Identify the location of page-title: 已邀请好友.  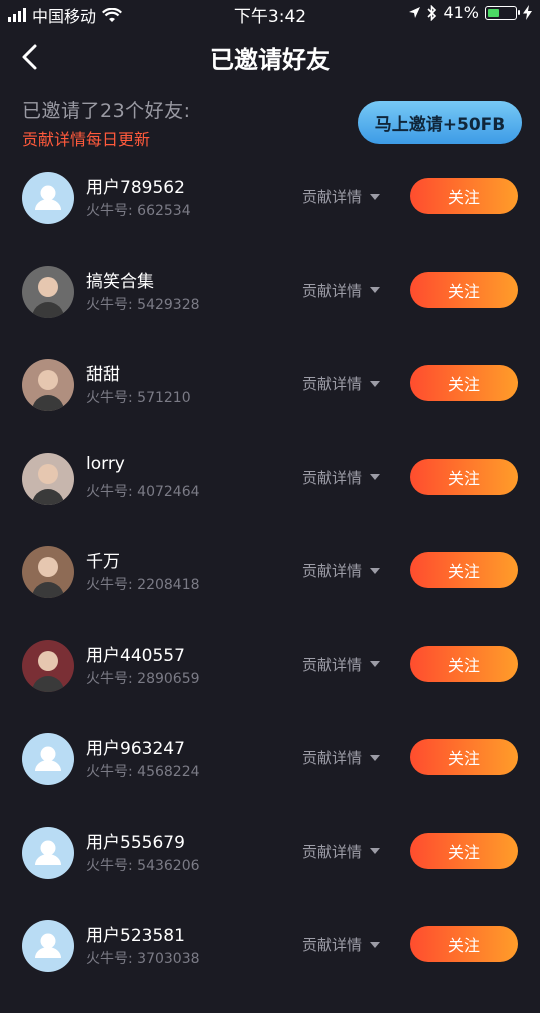
(270, 60).